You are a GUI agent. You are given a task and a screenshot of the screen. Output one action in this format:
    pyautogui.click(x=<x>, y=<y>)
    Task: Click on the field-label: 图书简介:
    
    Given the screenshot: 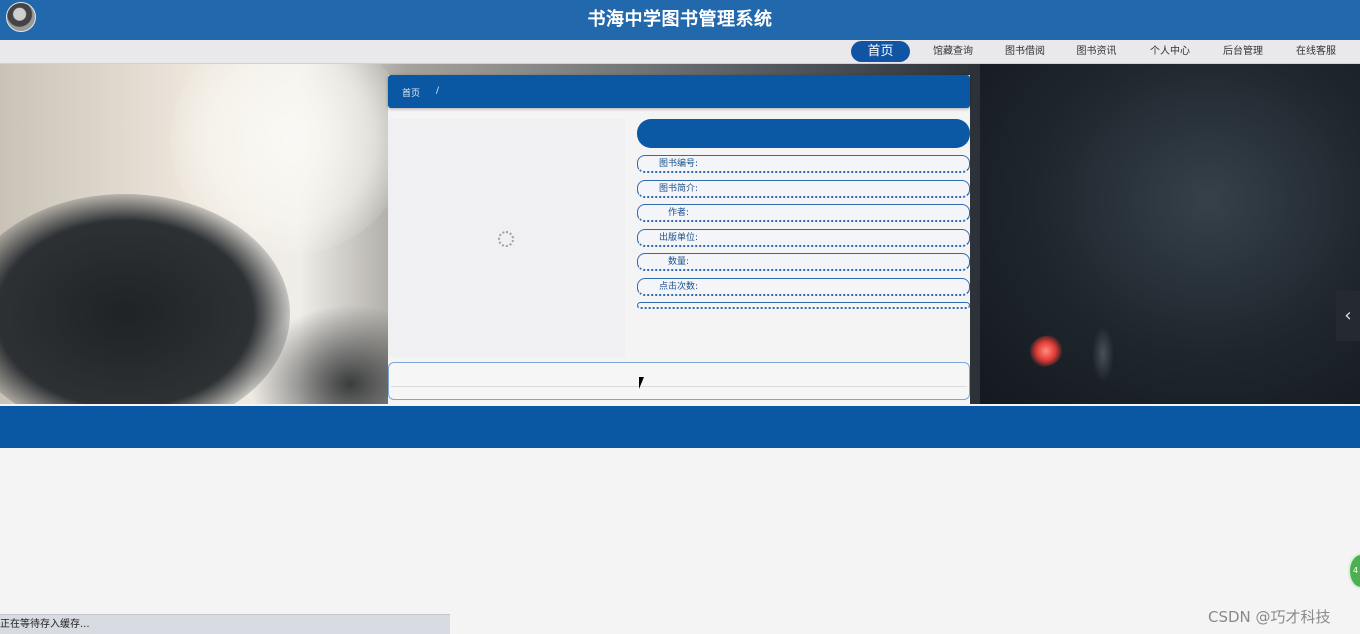 What is the action you would take?
    pyautogui.click(x=679, y=189)
    